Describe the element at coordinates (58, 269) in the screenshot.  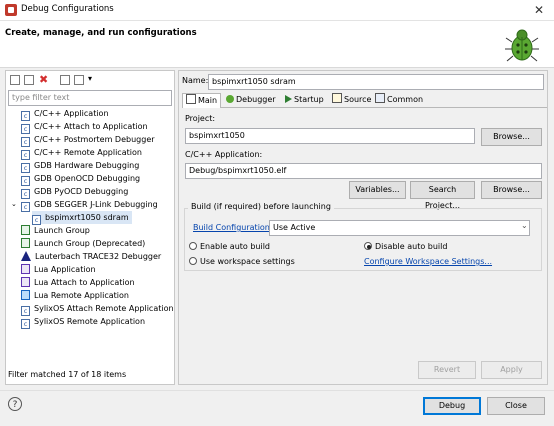
I see `tree-item-lua-application: Lua Application` at that location.